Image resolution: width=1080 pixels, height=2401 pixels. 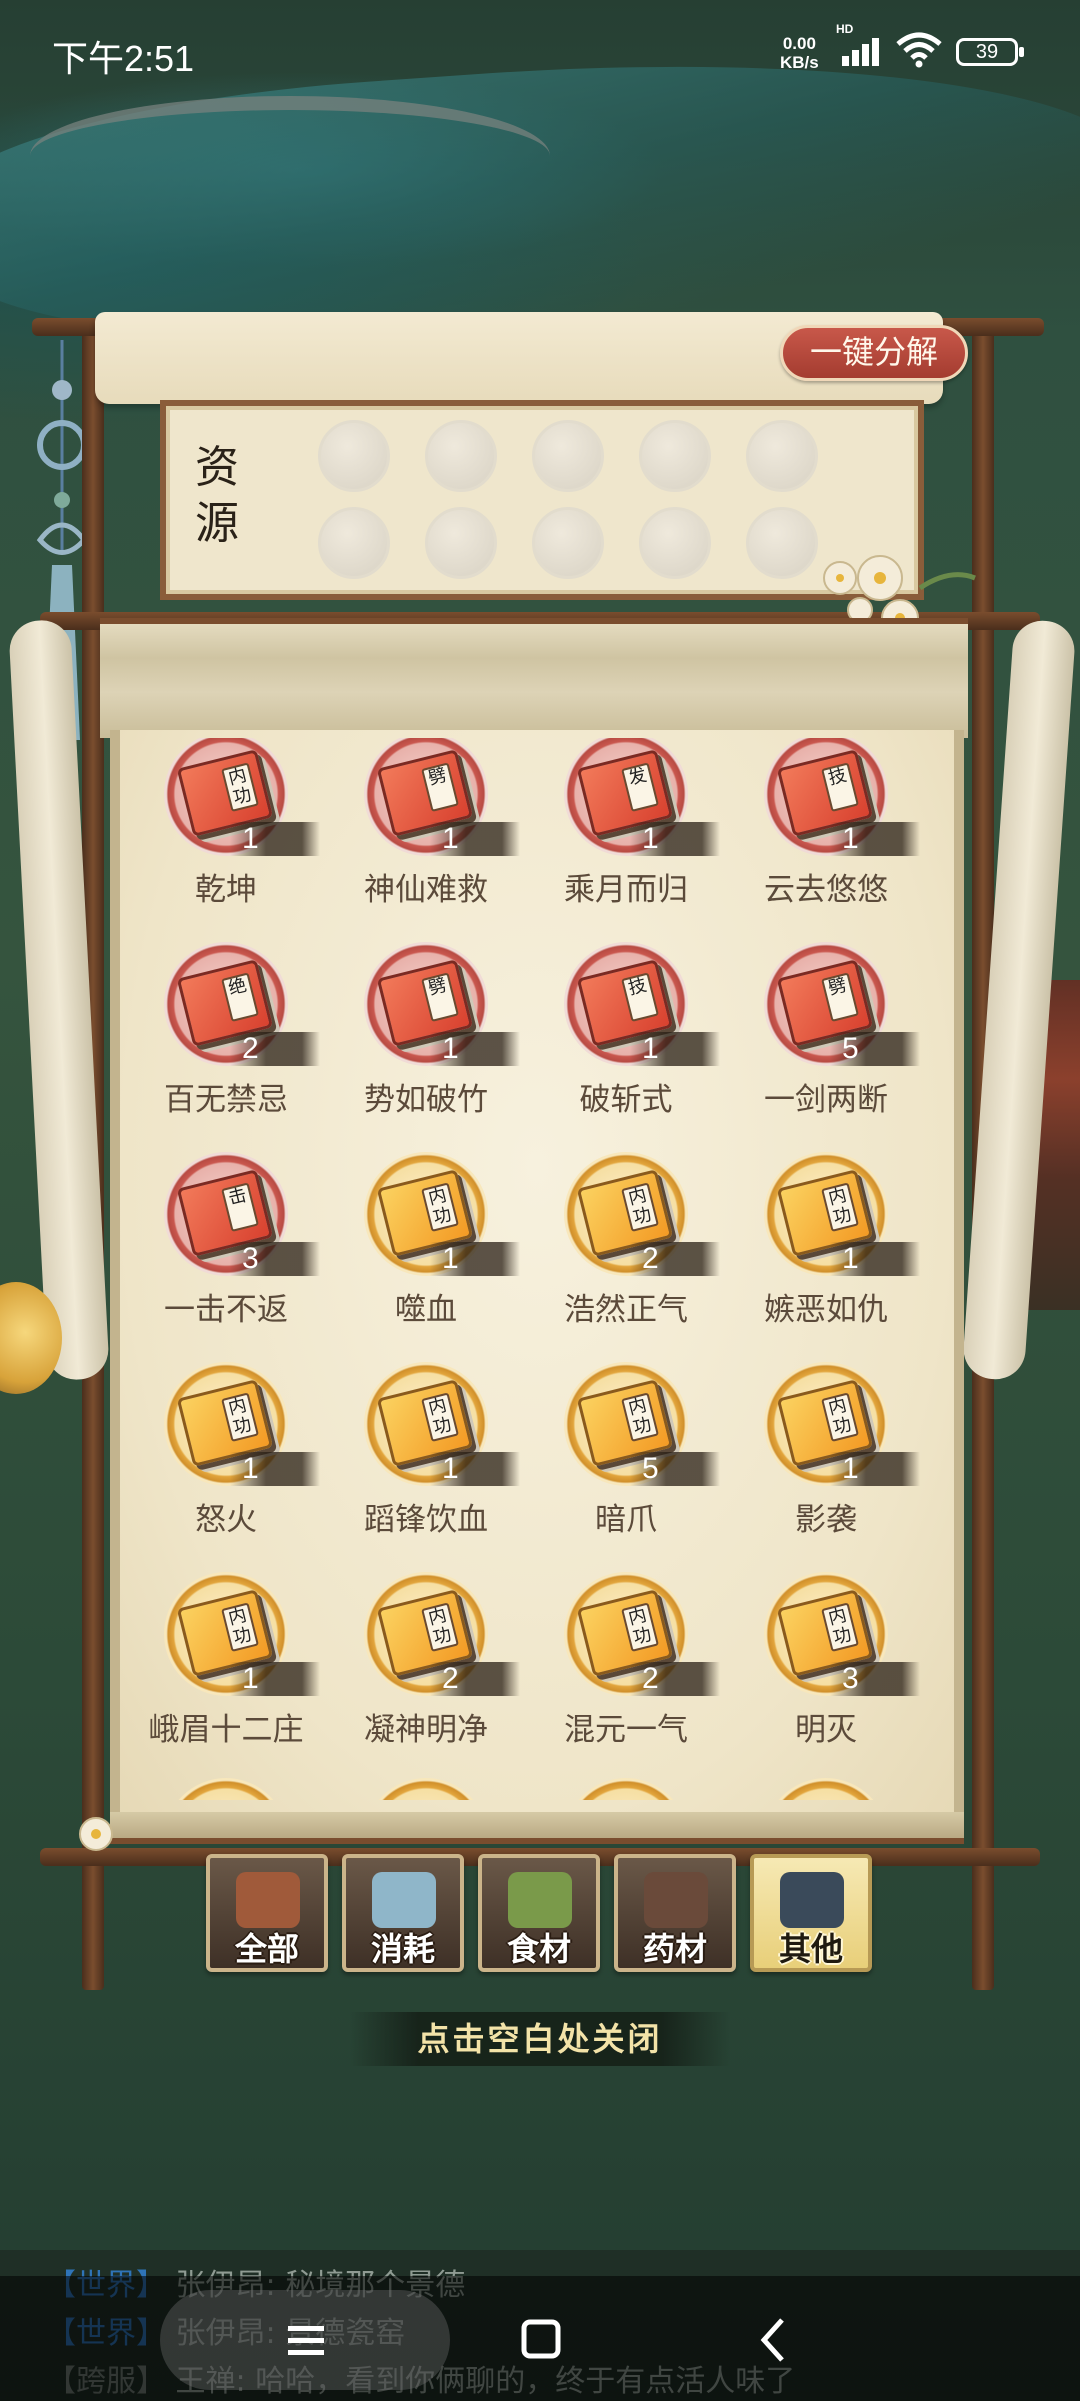 What do you see at coordinates (626, 1100) in the screenshot?
I see `item-name: 破斩式` at bounding box center [626, 1100].